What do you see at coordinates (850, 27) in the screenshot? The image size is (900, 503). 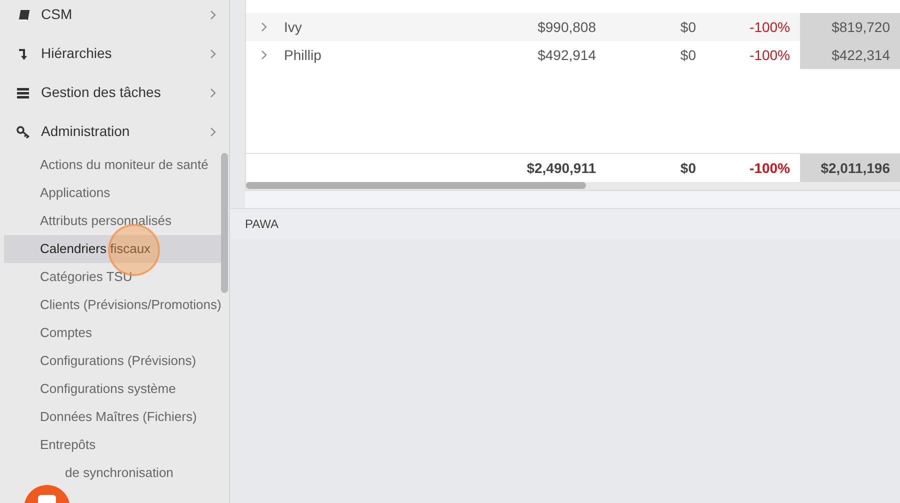 I see `table-cell: $819,720` at bounding box center [850, 27].